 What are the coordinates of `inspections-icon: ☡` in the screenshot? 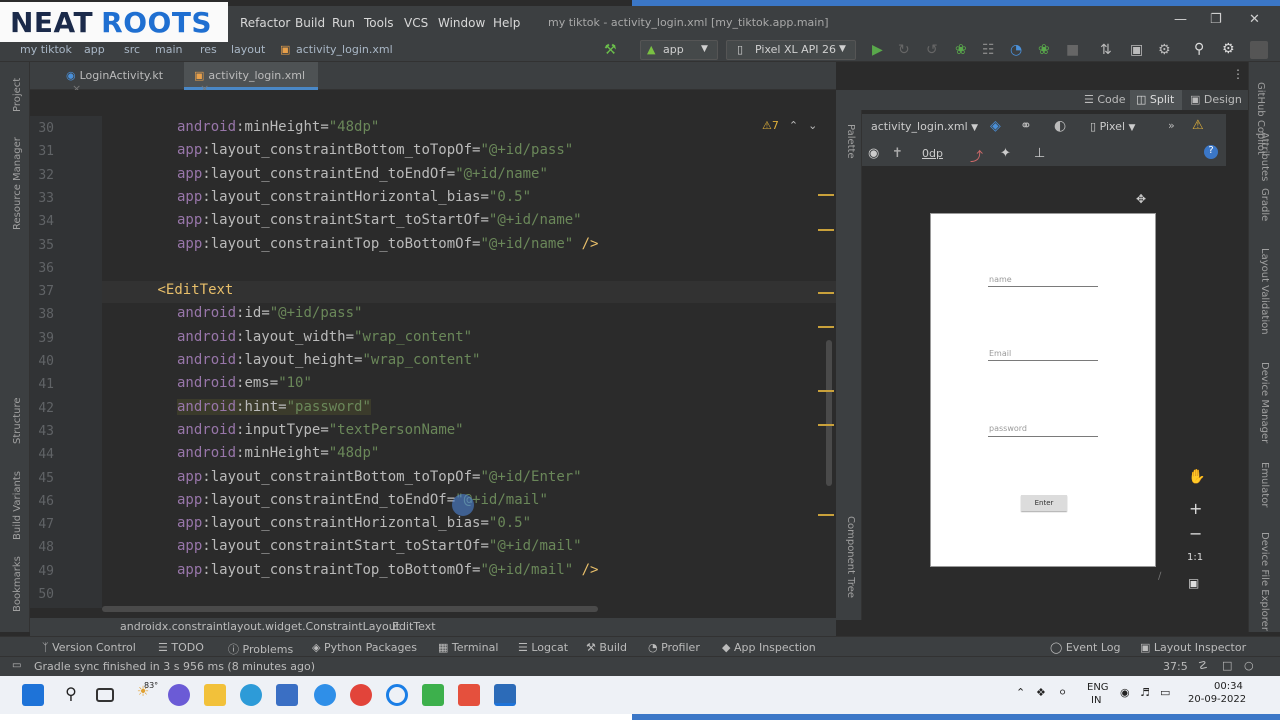 It's located at (1203, 665).